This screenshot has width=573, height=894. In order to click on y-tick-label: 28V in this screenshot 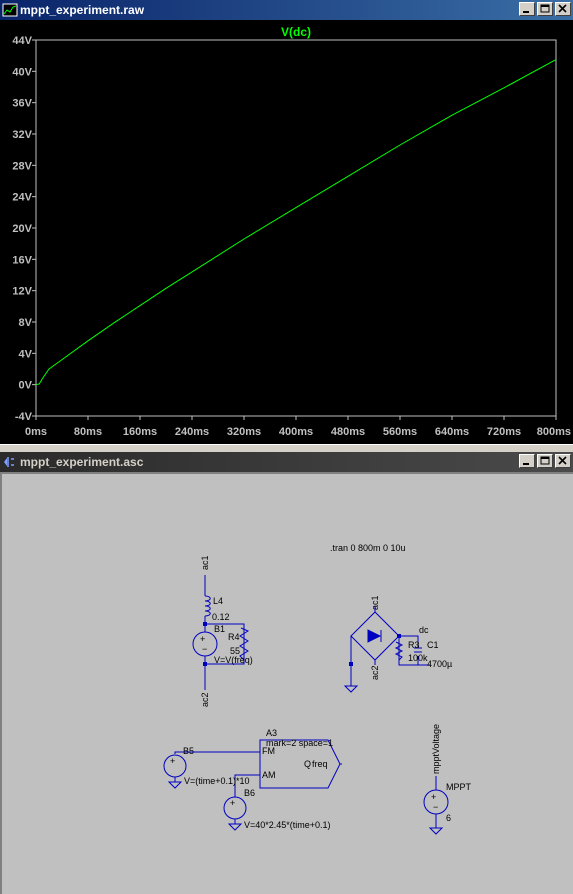, I will do `click(22, 166)`.